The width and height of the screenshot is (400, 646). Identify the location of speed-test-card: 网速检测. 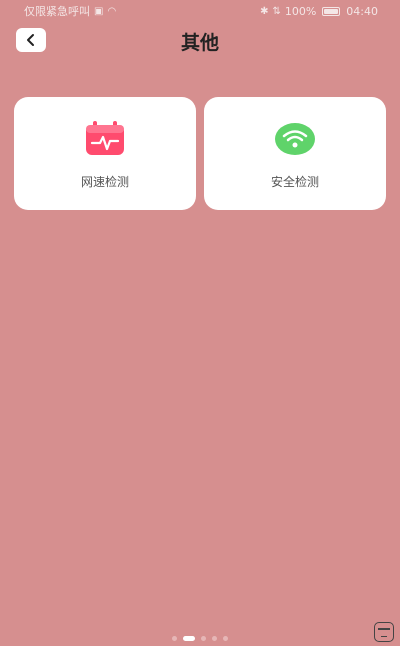
(105, 153).